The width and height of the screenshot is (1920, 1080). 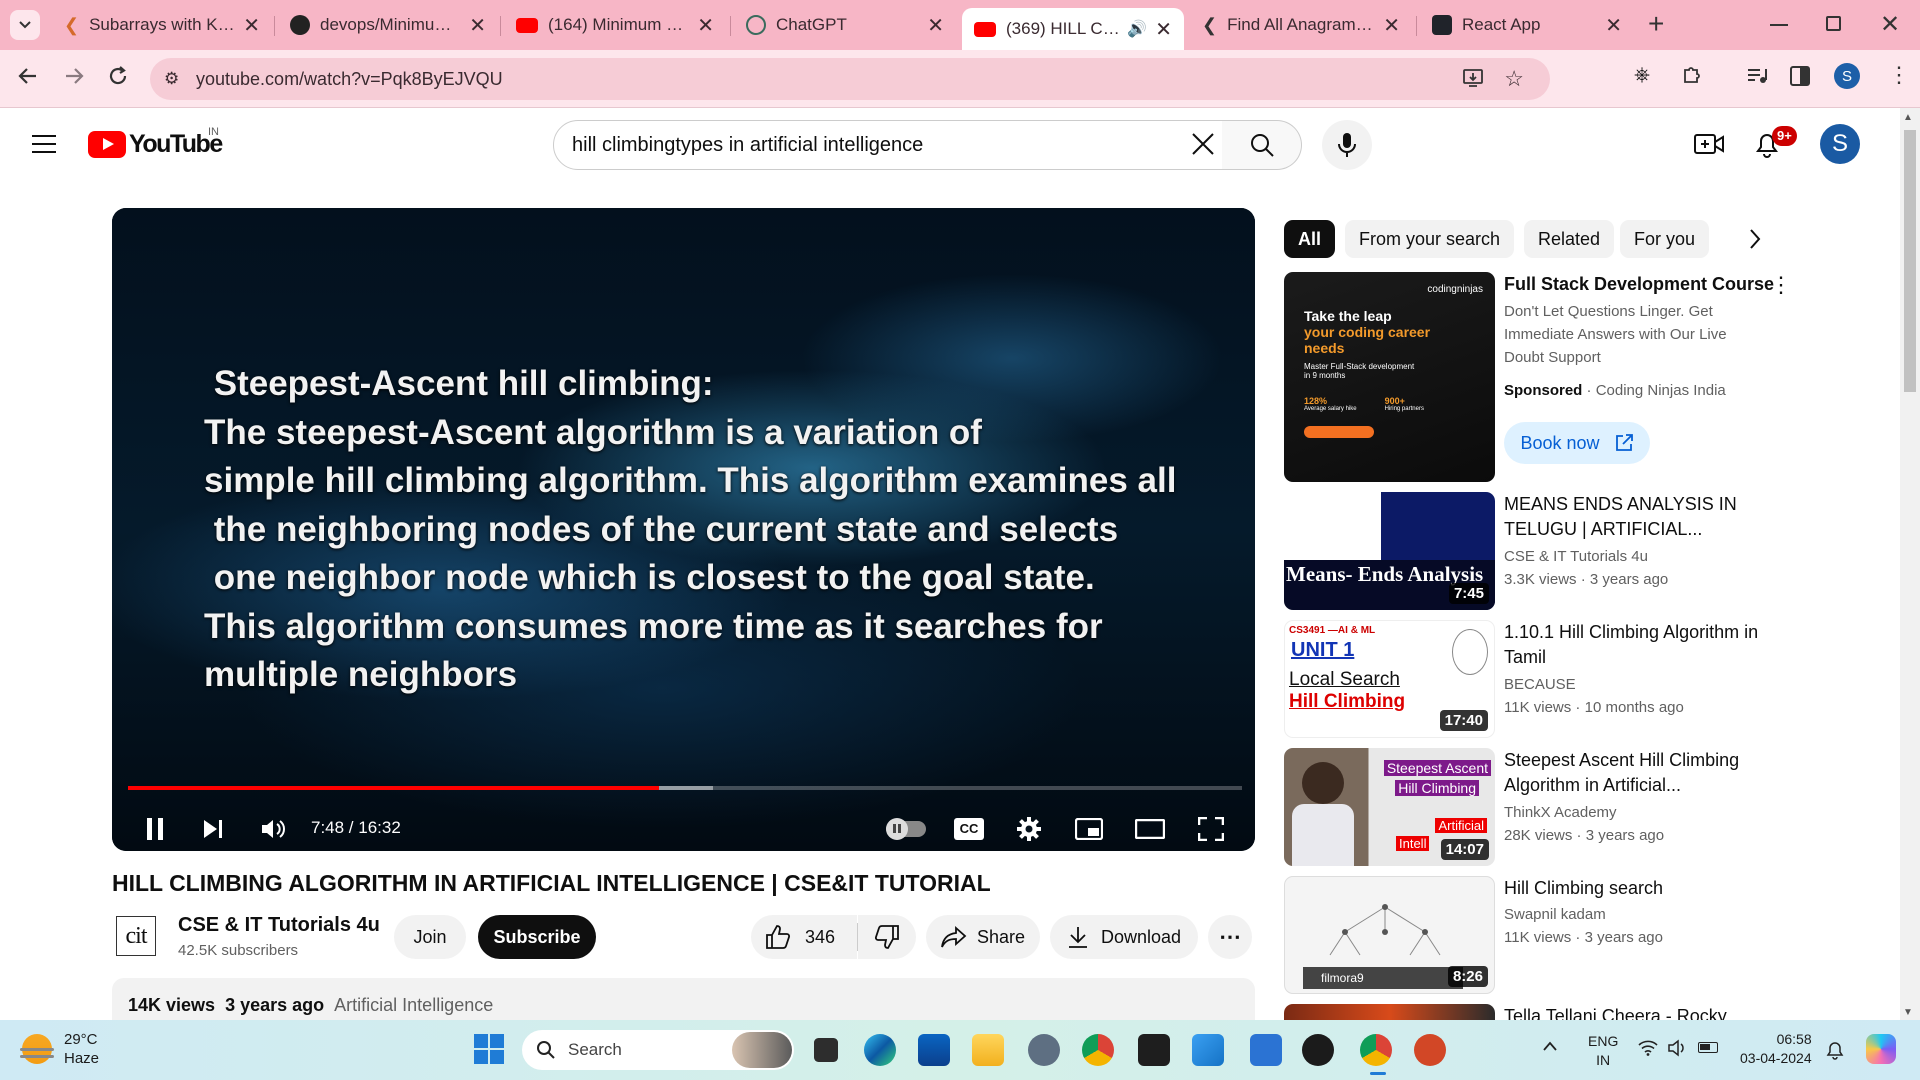 What do you see at coordinates (74, 76) in the screenshot?
I see `forward-button` at bounding box center [74, 76].